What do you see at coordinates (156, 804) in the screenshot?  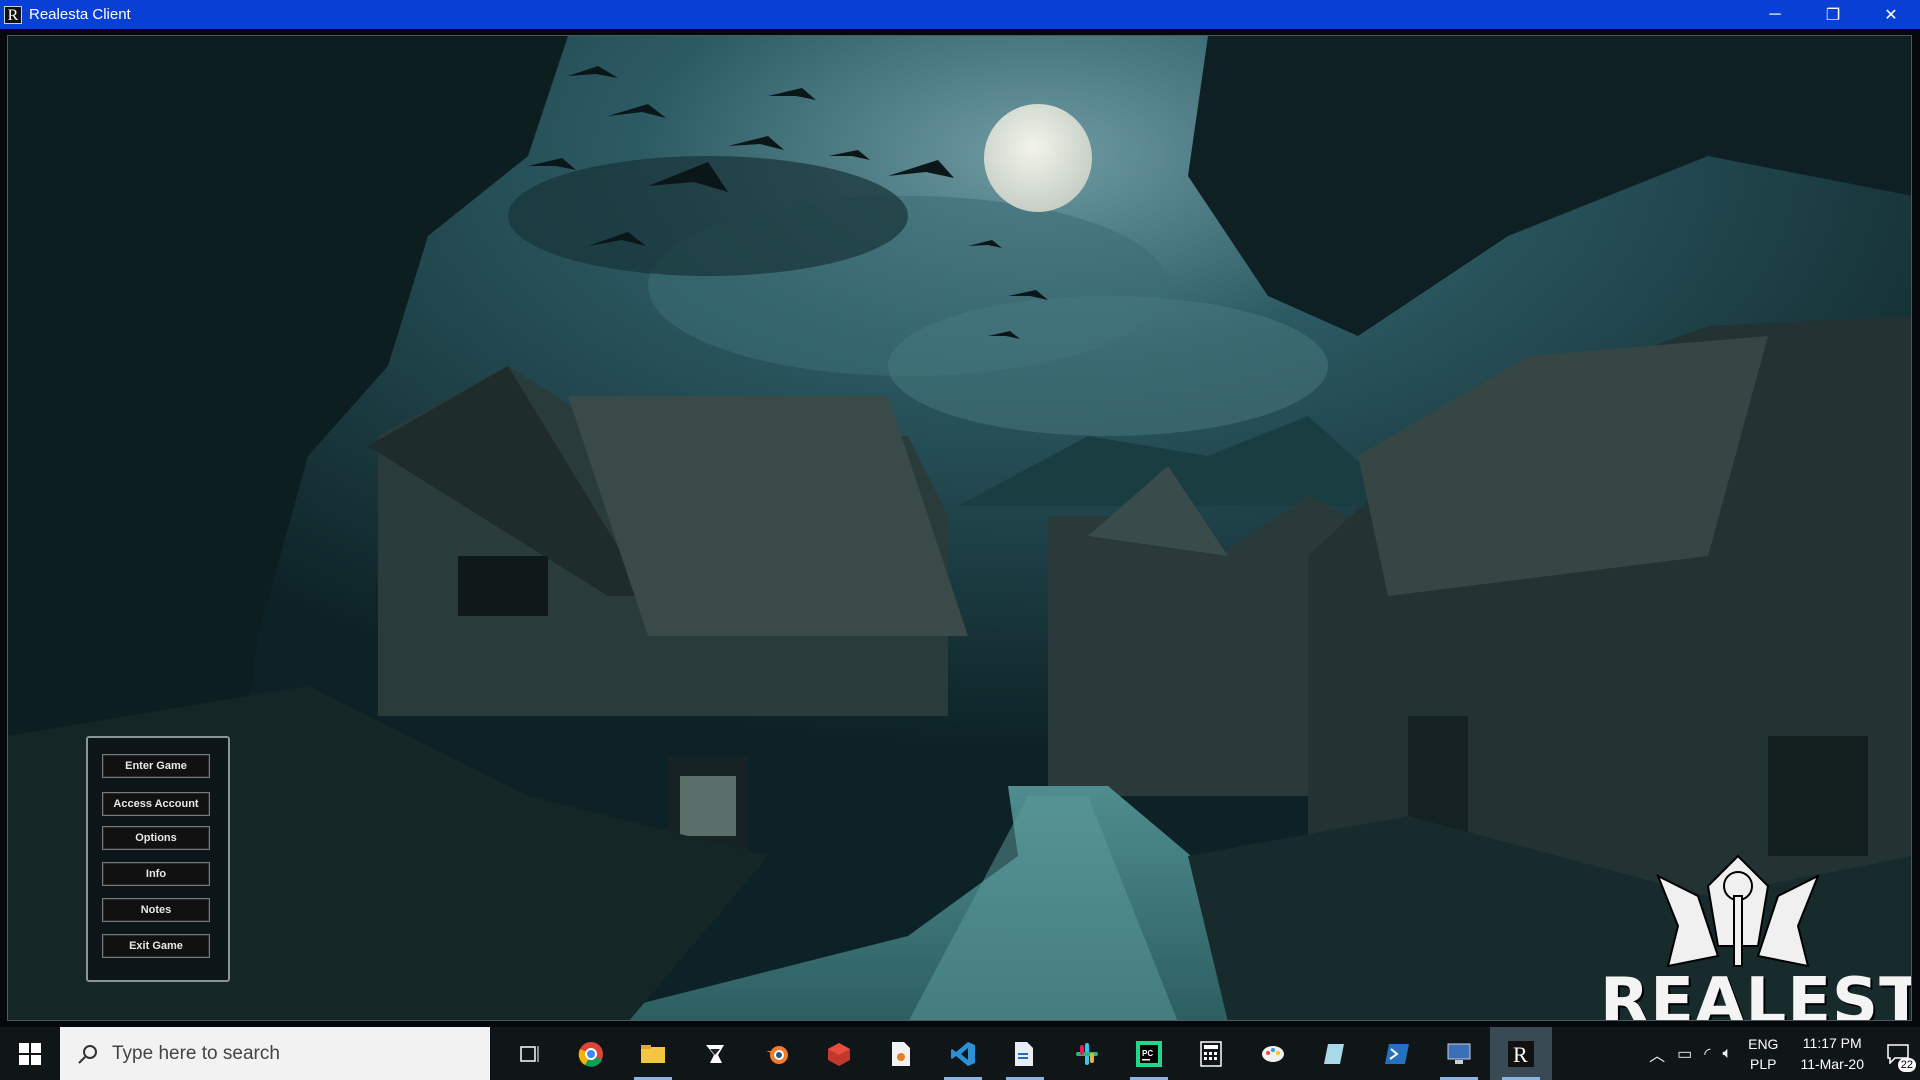 I see `access-account-button: Access Account` at bounding box center [156, 804].